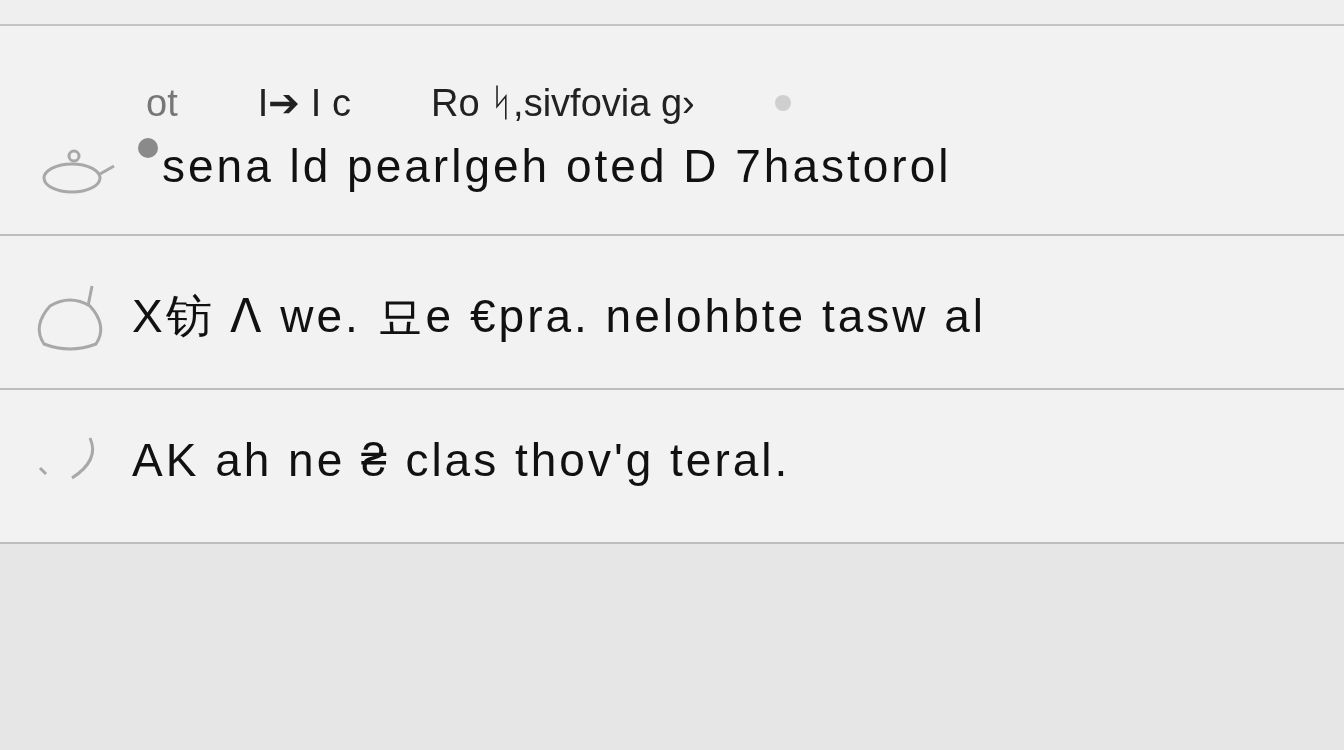 This screenshot has height=750, width=1344. I want to click on header-label: ot, so click(162, 103).